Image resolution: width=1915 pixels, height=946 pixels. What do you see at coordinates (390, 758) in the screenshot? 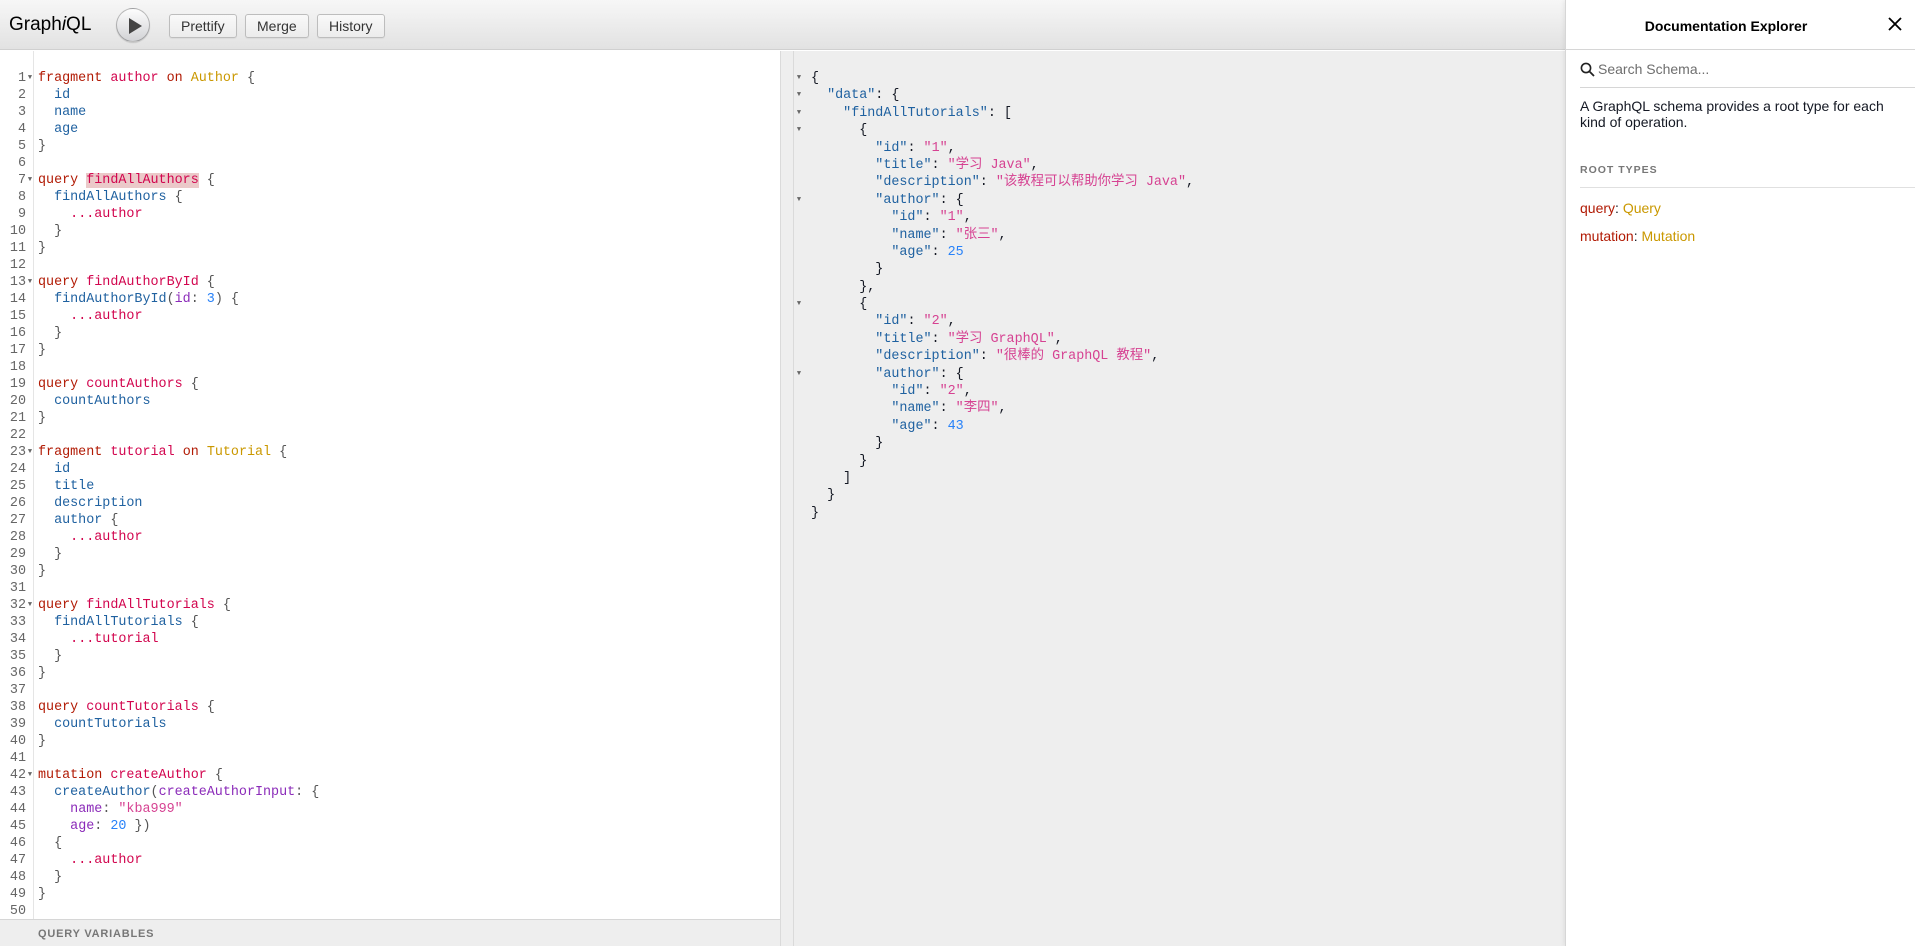
I see `code-line: 41` at bounding box center [390, 758].